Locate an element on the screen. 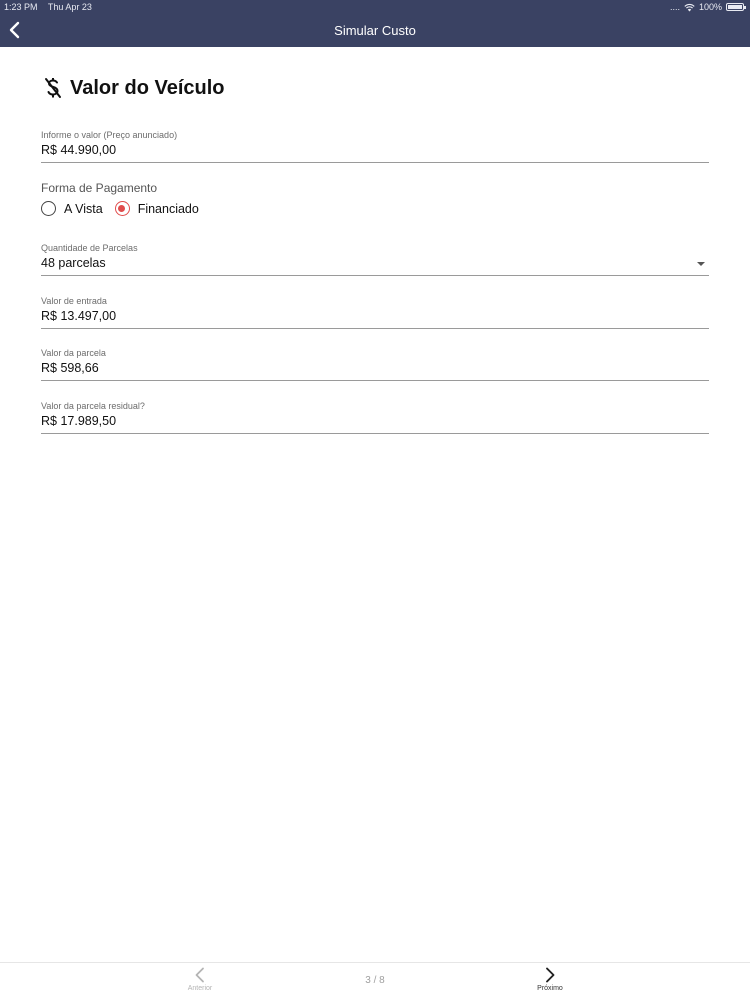  previous-label: Anterior is located at coordinates (200, 988).